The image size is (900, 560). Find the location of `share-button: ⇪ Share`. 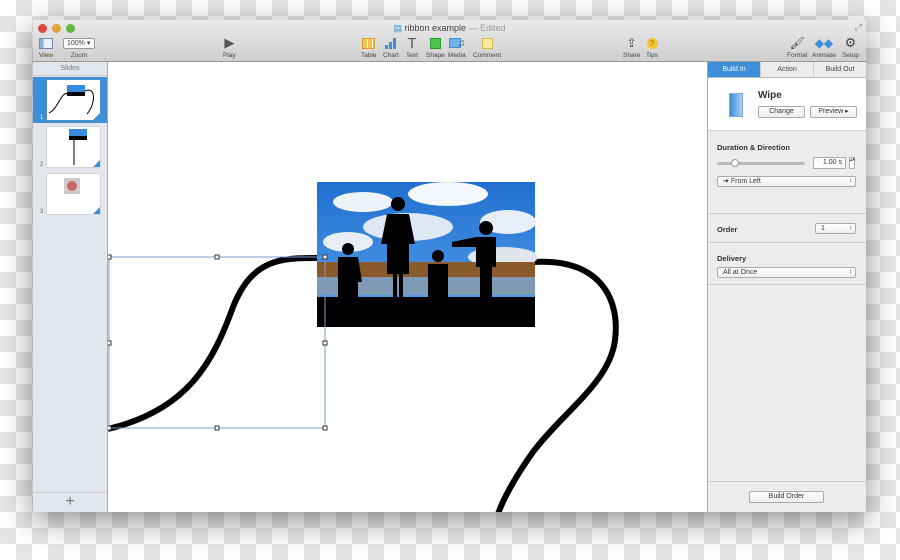

share-button: ⇪ Share is located at coordinates (631, 47).